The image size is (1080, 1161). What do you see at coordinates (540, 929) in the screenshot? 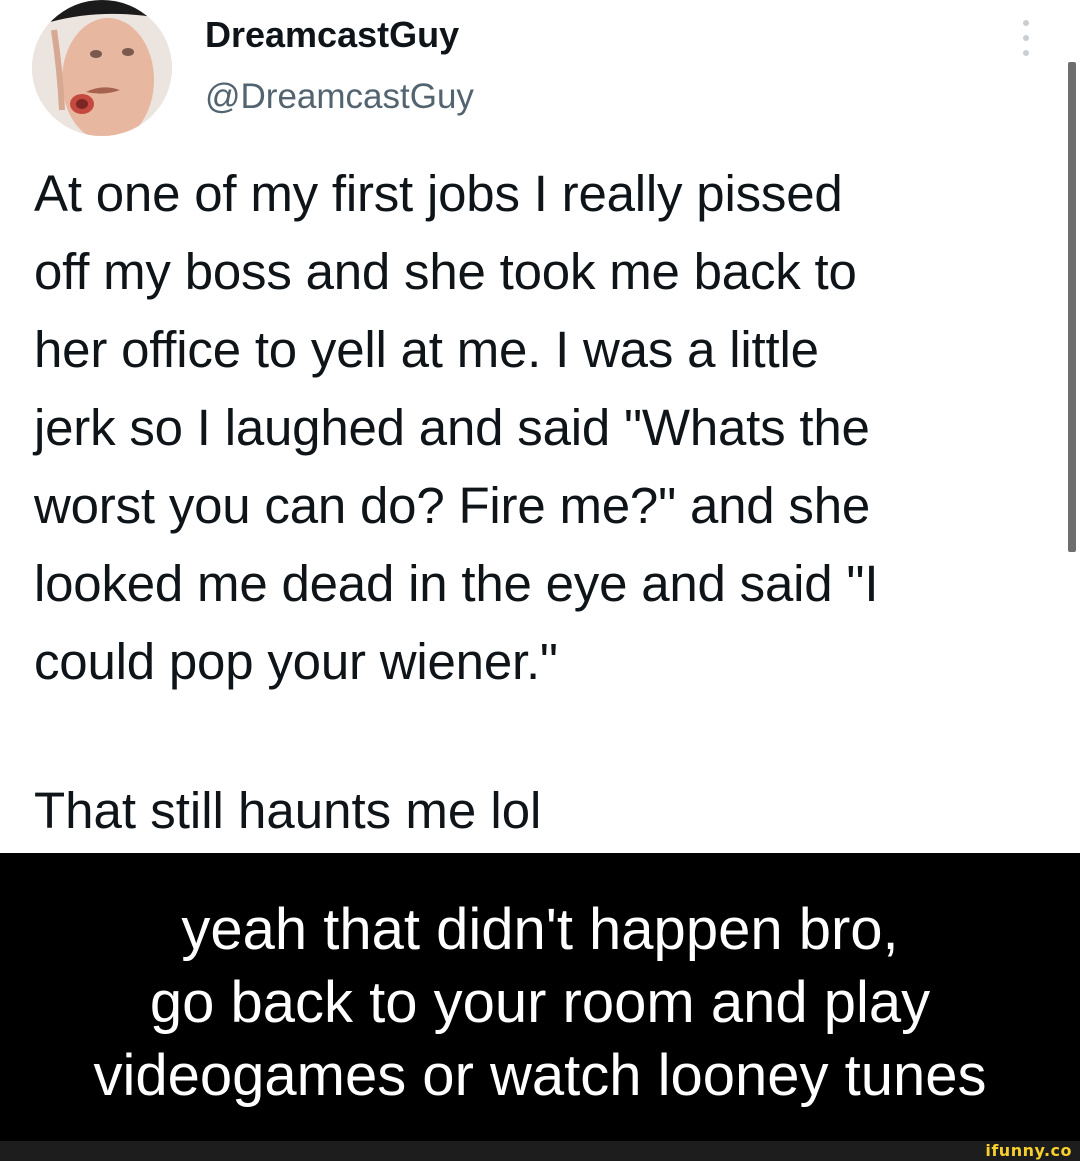
I see `caption-line: yeah that didn't happen bro,` at bounding box center [540, 929].